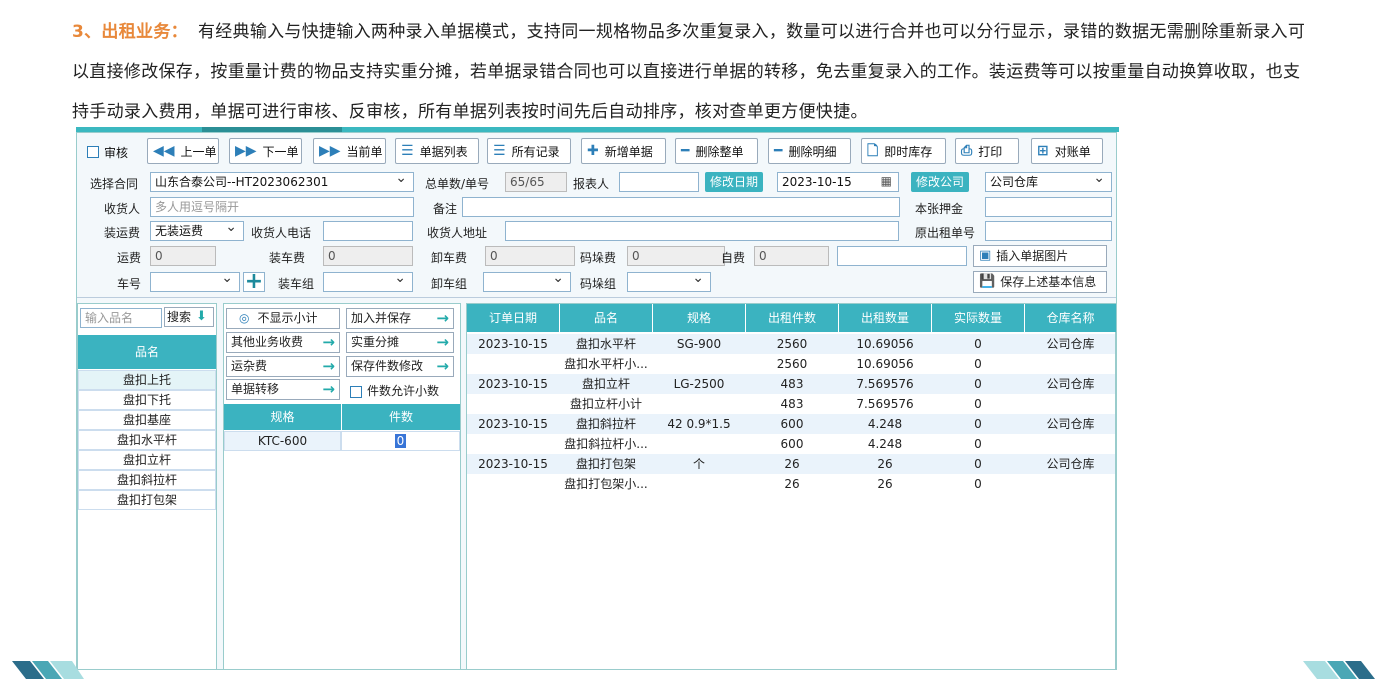  I want to click on extra-fee-input, so click(902, 256).